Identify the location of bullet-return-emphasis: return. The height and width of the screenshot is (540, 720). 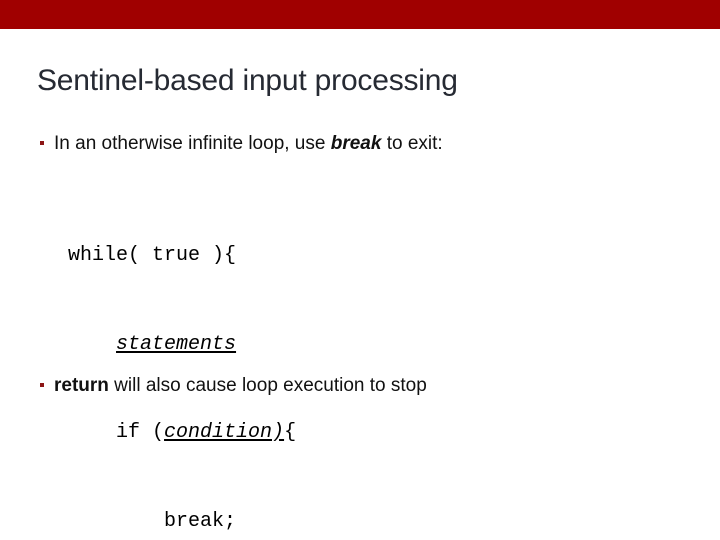
(81, 385).